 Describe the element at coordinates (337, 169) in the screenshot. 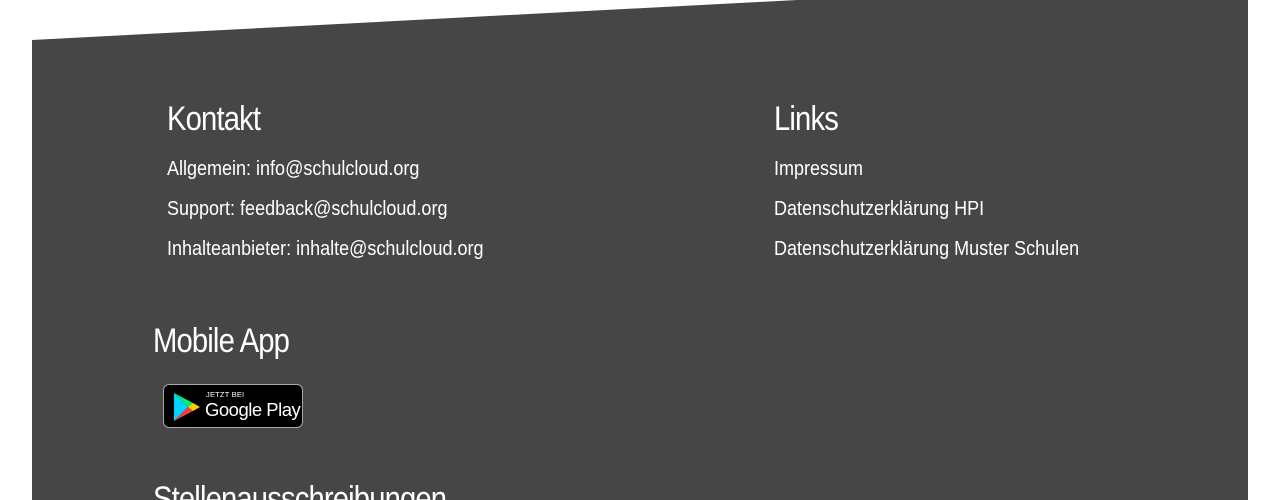

I see `contact-general-email-link: info@schulcloud.org` at that location.